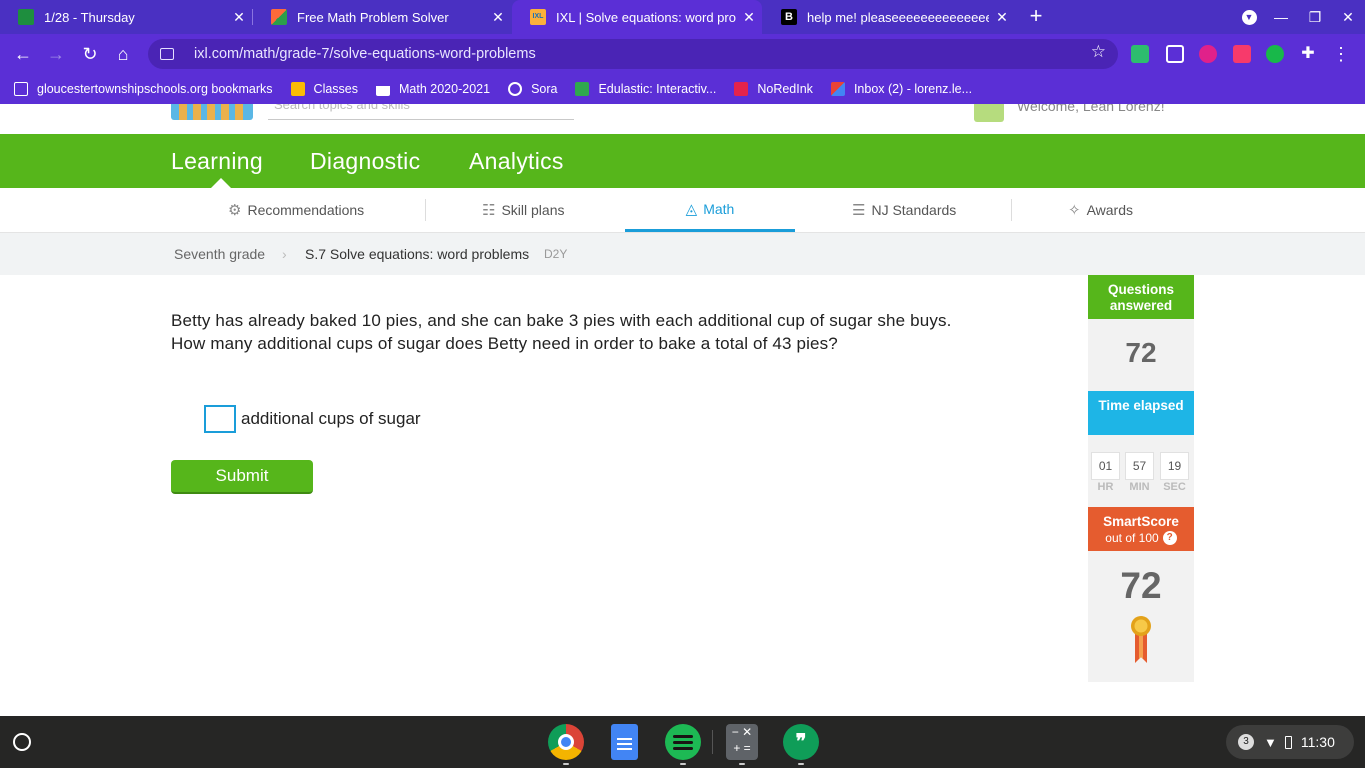  Describe the element at coordinates (1249, 17) in the screenshot. I see `tab-search-icon: ▼` at that location.